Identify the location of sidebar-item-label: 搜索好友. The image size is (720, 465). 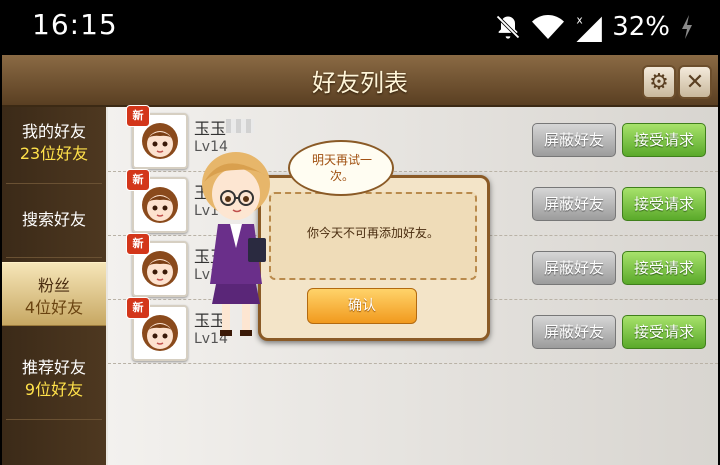
(53, 219).